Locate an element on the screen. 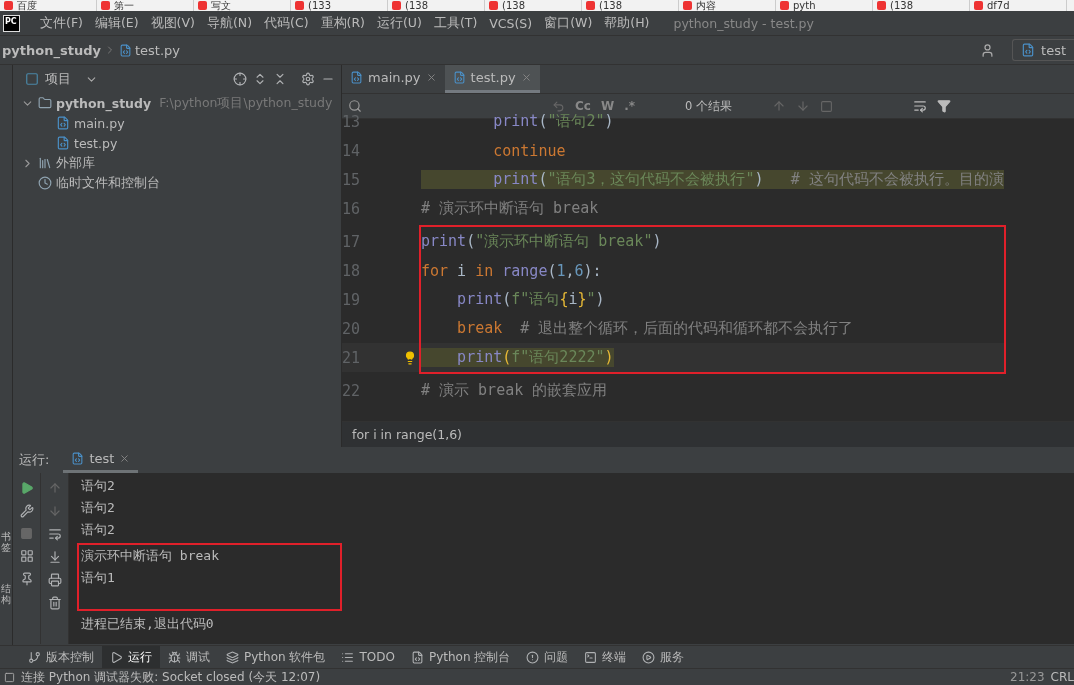  menu-item: 导航(N) is located at coordinates (229, 23).